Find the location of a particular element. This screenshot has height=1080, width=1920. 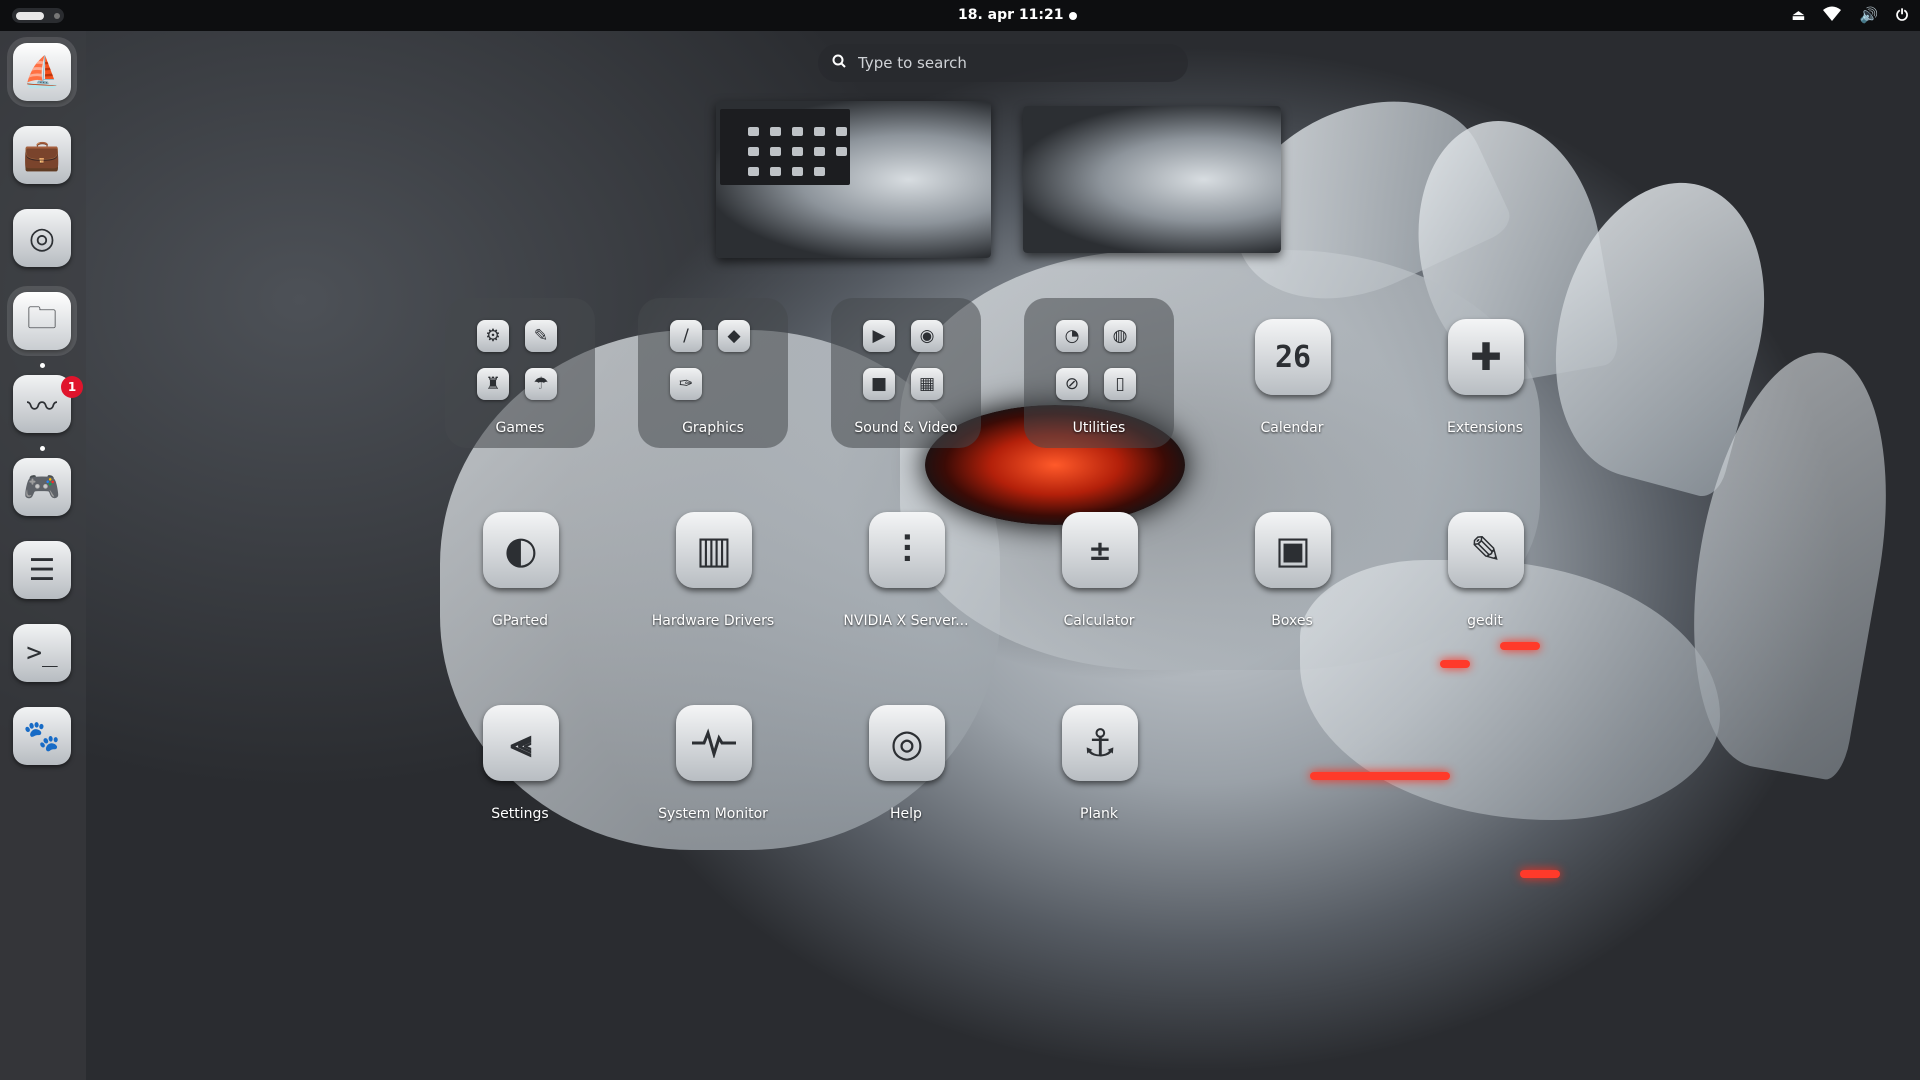

app-label: Sound & Video is located at coordinates (906, 428).